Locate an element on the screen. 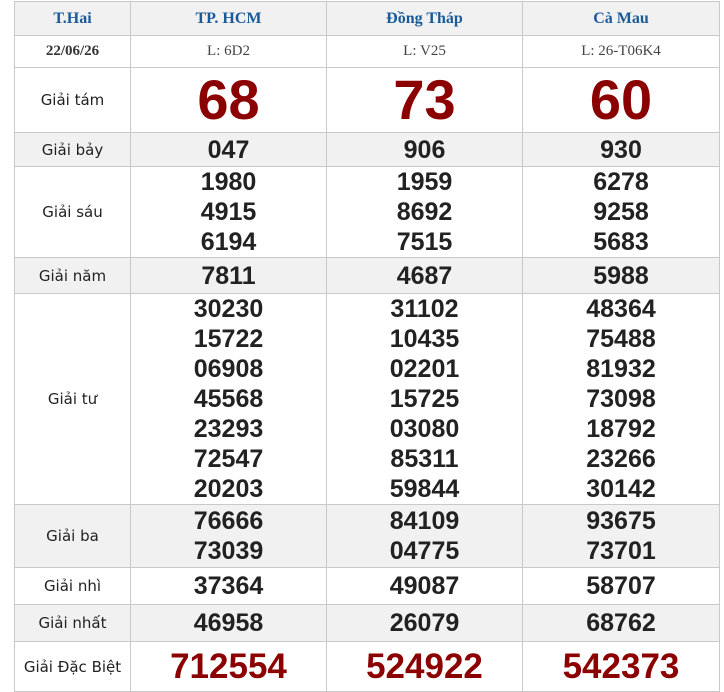 This screenshot has width=724, height=692. prize-label: Giải bảy is located at coordinates (72, 149).